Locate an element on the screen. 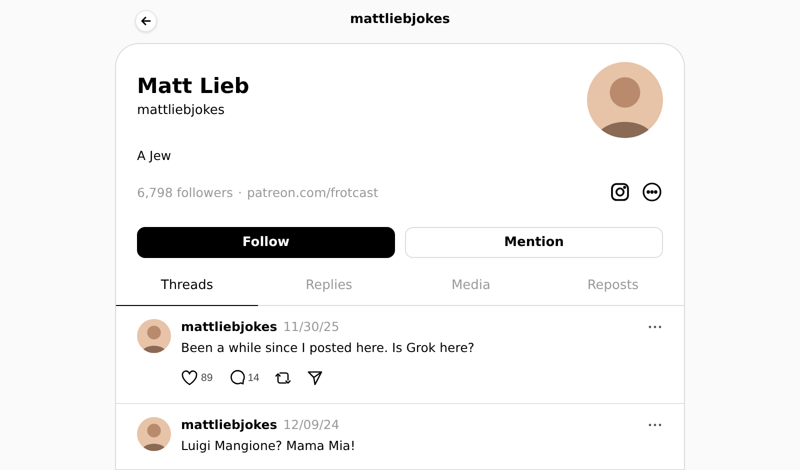  post-avatar is located at coordinates (154, 336).